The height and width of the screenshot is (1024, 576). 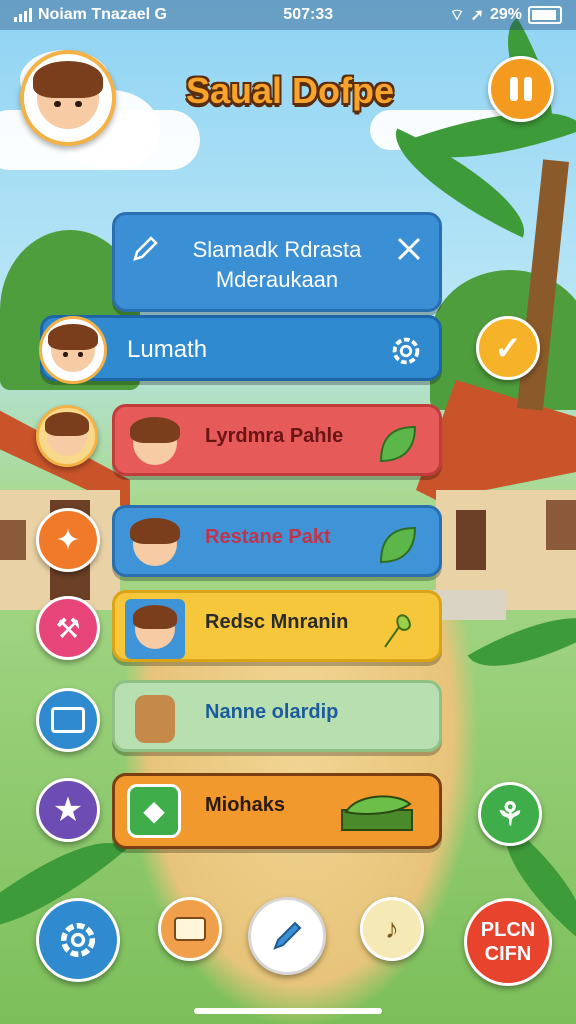 What do you see at coordinates (288, 1011) in the screenshot?
I see `home-indicator` at bounding box center [288, 1011].